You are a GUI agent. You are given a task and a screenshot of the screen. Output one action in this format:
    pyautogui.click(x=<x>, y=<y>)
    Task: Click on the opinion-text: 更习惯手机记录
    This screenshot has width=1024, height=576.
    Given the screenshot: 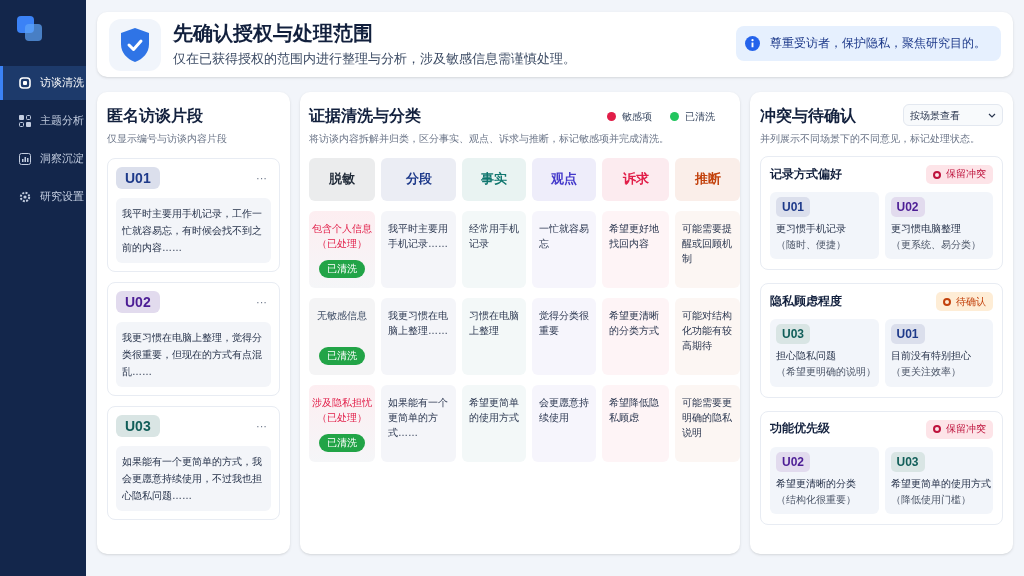 What is the action you would take?
    pyautogui.click(x=811, y=229)
    